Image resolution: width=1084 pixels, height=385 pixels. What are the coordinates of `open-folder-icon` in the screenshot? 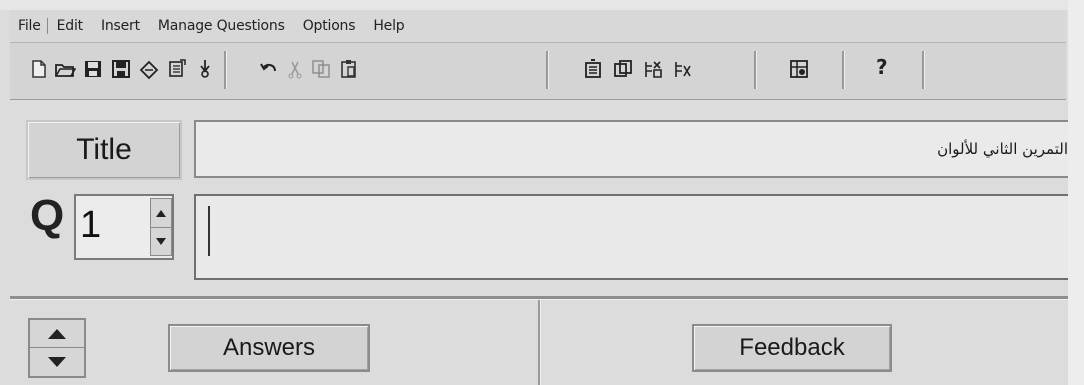 It's located at (65, 69).